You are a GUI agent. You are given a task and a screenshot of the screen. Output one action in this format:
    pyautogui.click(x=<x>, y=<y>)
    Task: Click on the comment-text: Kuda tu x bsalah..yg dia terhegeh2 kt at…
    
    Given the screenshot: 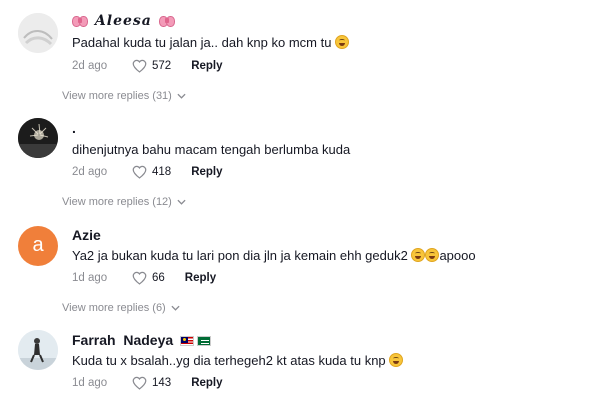 What is the action you would take?
    pyautogui.click(x=238, y=360)
    